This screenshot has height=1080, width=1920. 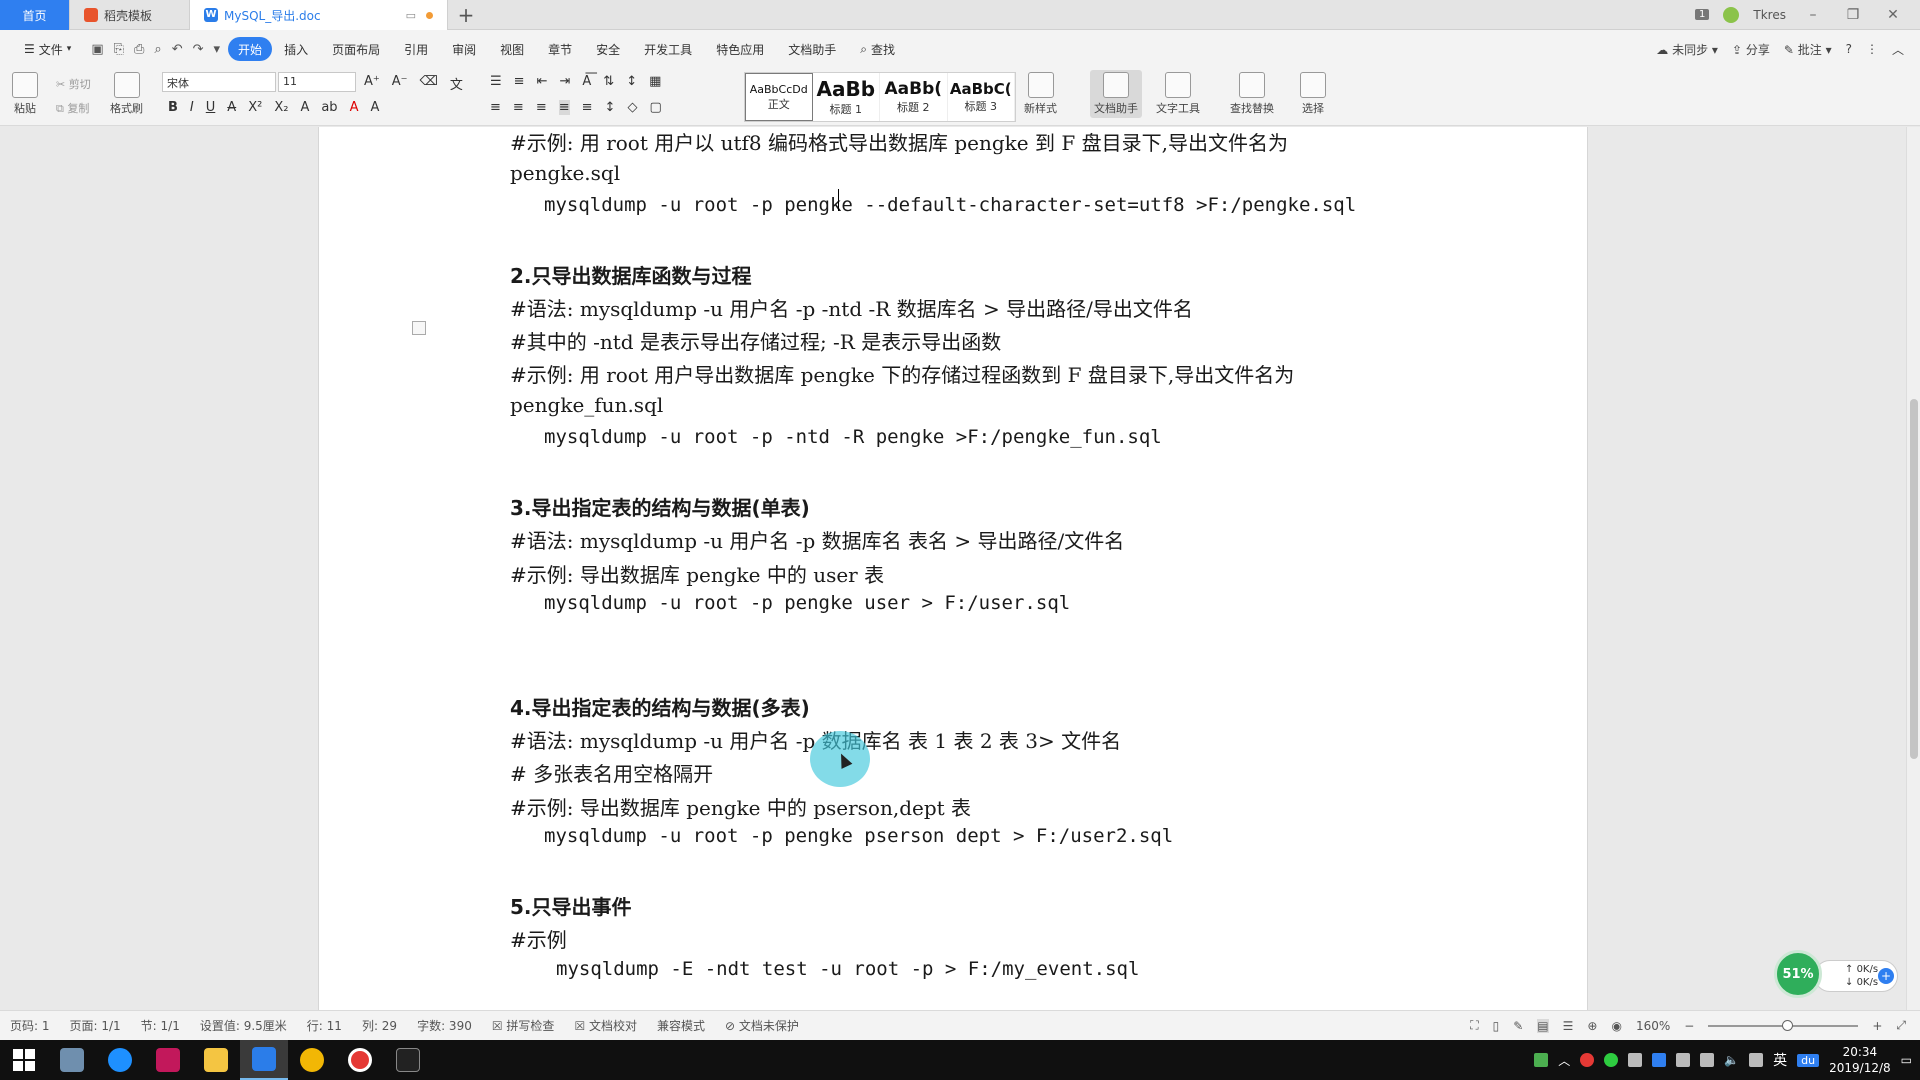 I want to click on minimize-button: –, so click(x=1813, y=15).